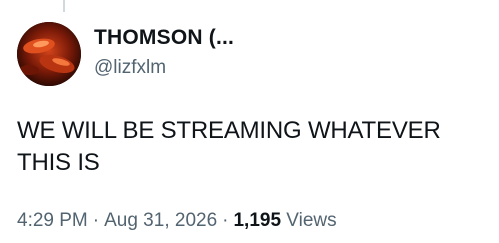 Image resolution: width=499 pixels, height=243 pixels. Describe the element at coordinates (257, 220) in the screenshot. I see `views-count: 1,195` at that location.